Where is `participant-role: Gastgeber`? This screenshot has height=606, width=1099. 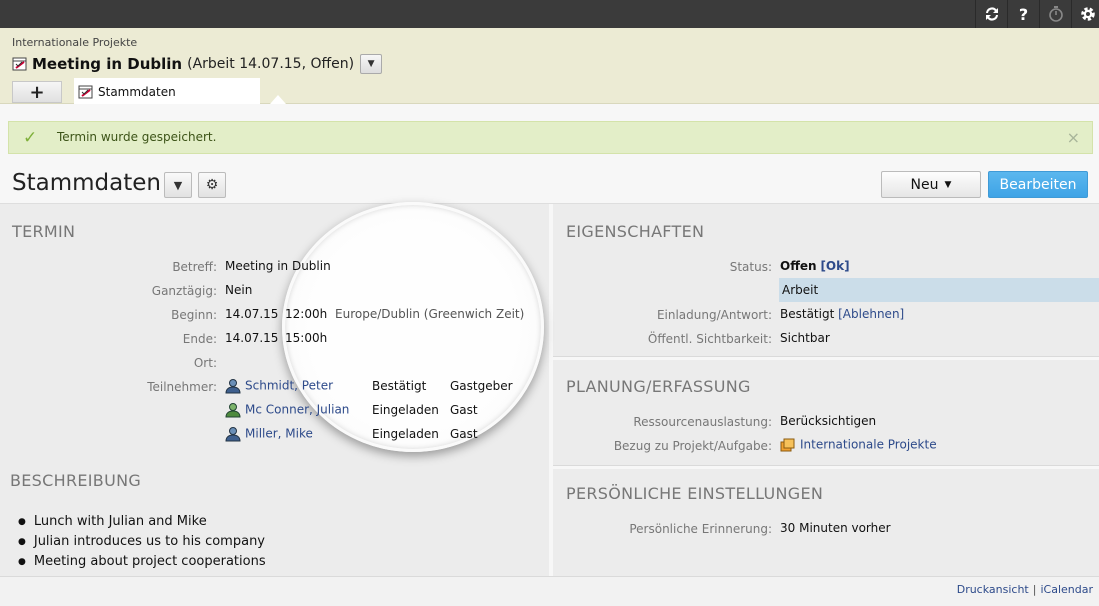 participant-role: Gastgeber is located at coordinates (481, 386).